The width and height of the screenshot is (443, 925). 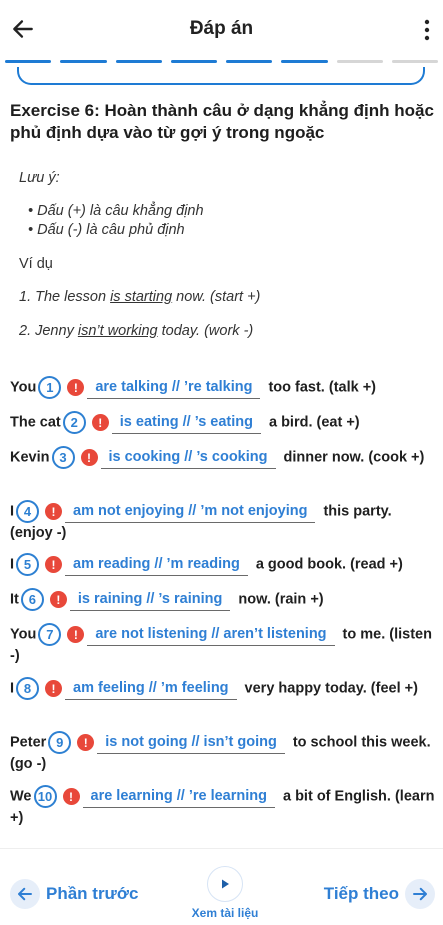 I want to click on progress-bar, so click(x=221, y=62).